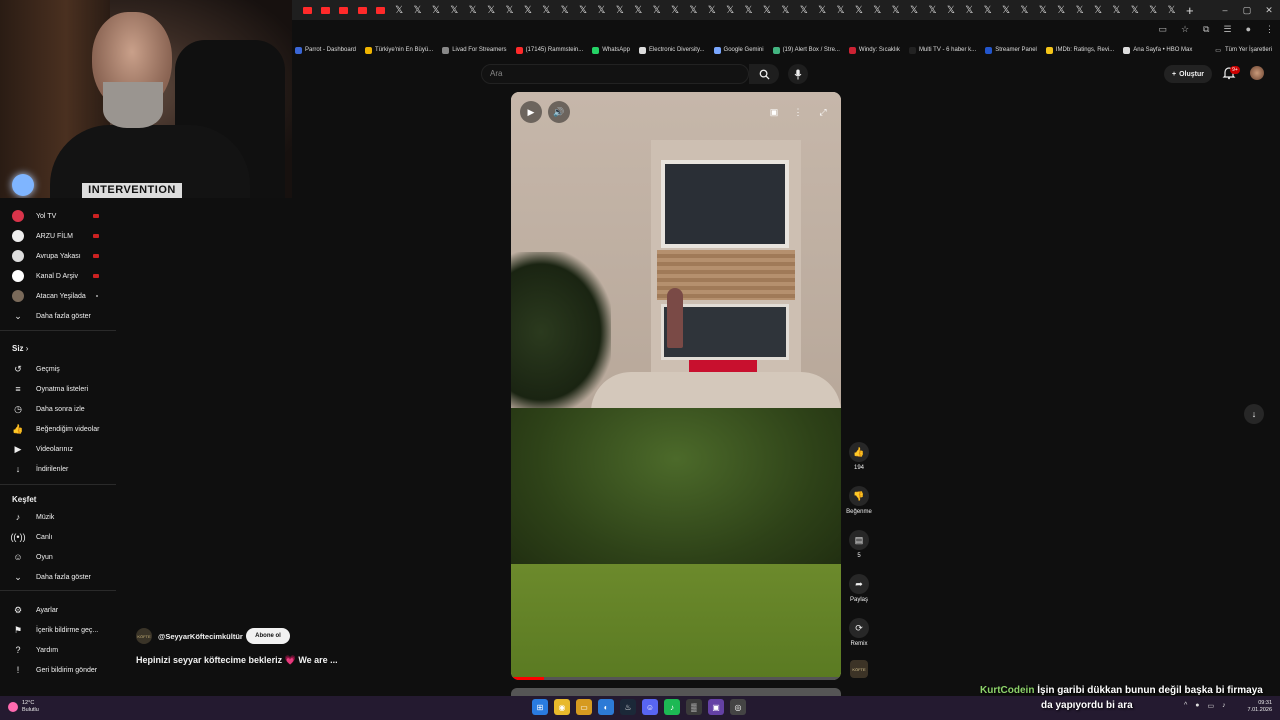 This screenshot has width=1280, height=720. What do you see at coordinates (1257, 73) in the screenshot?
I see `account-avatar` at bounding box center [1257, 73].